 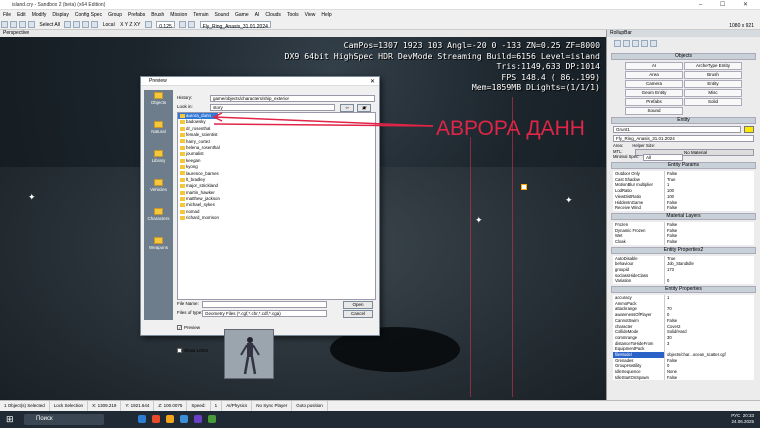 I want to click on brush-button: Brush, so click(x=713, y=75).